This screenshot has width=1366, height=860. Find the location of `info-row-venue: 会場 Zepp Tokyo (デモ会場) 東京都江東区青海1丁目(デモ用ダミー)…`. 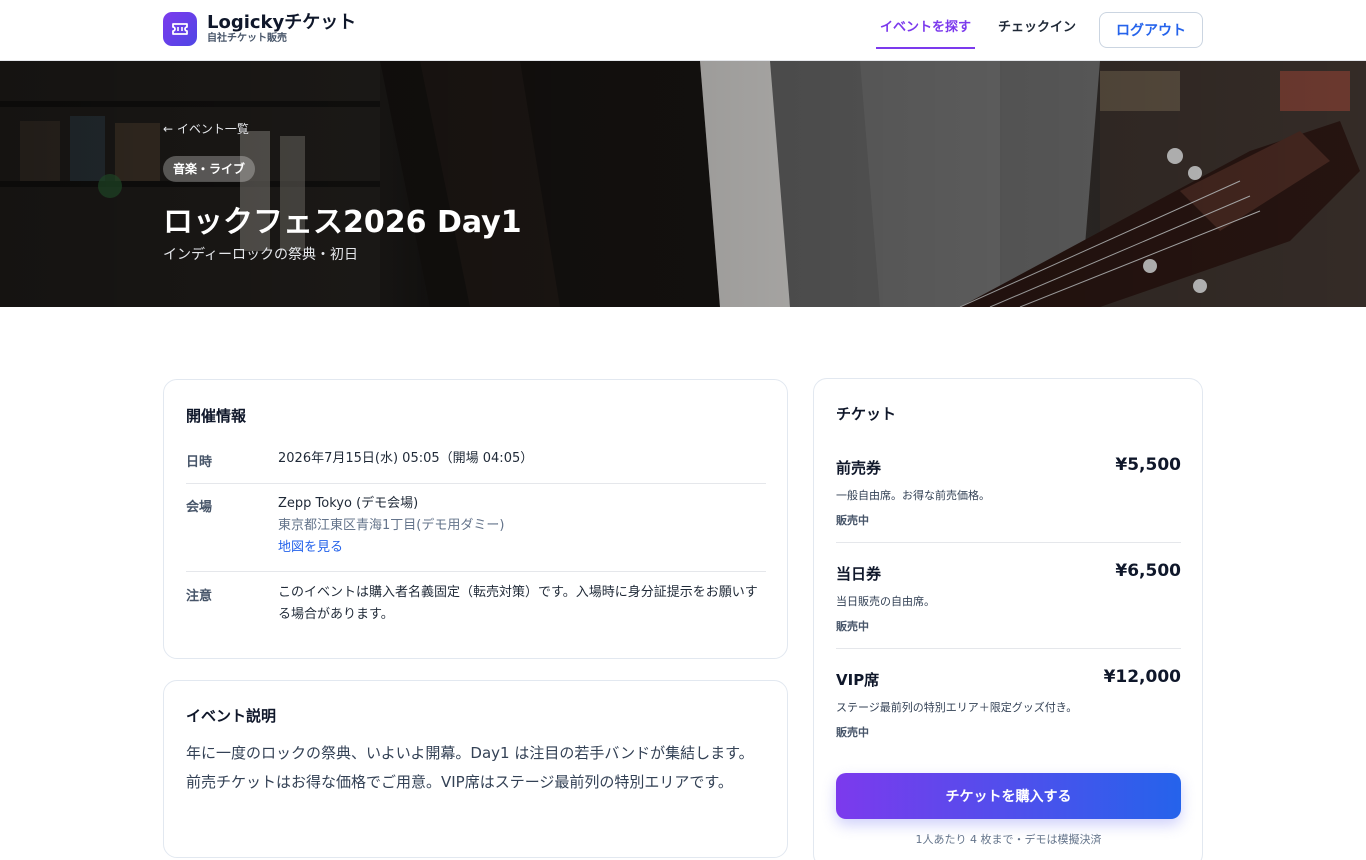

info-row-venue: 会場 Zepp Tokyo (デモ会場) 東京都江東区青海1丁目(デモ用ダミー)… is located at coordinates (476, 532).